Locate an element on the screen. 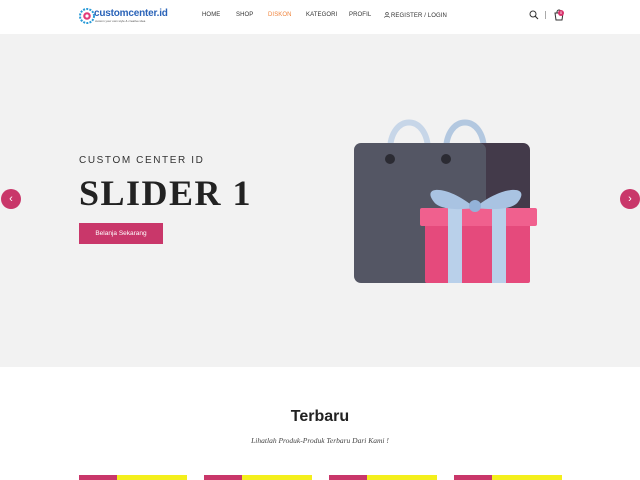 The image size is (640, 480). search-icon is located at coordinates (534, 15).